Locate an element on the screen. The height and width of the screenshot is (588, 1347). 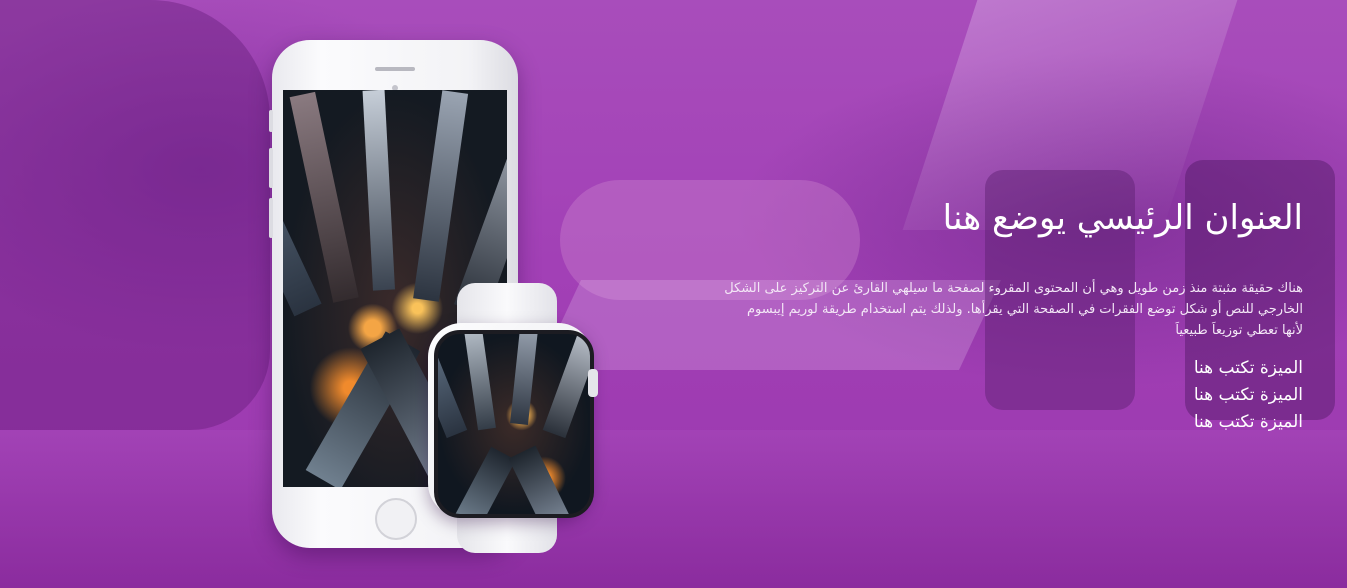
phone-volume-up is located at coordinates (271, 168).